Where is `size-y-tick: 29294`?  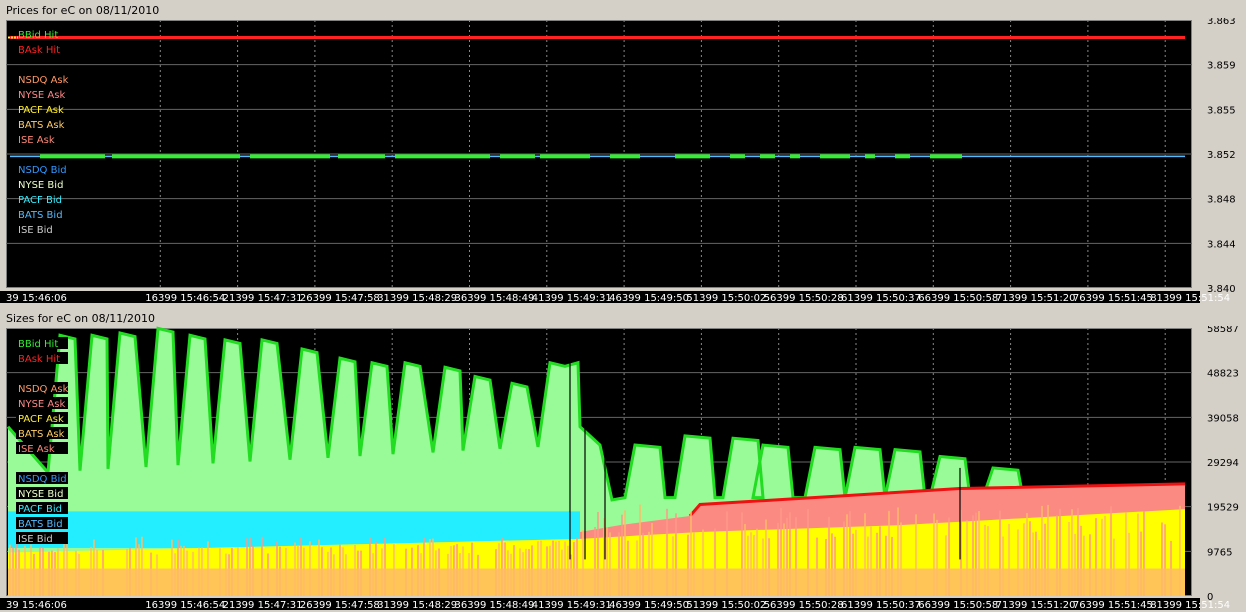
size-y-tick: 29294 is located at coordinates (1223, 463).